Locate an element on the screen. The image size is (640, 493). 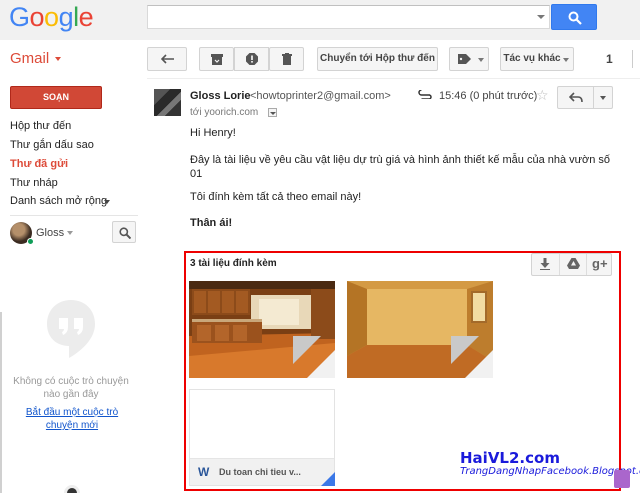
save-to-drive-button is located at coordinates (572, 264).